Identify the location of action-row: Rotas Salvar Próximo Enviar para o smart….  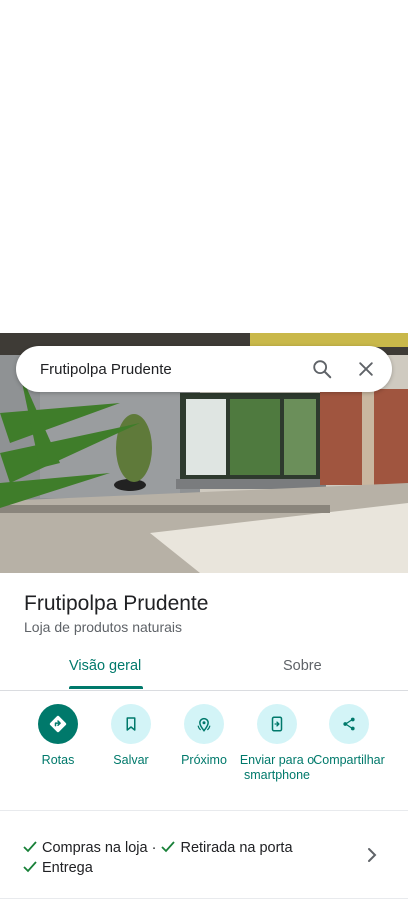
(204, 756).